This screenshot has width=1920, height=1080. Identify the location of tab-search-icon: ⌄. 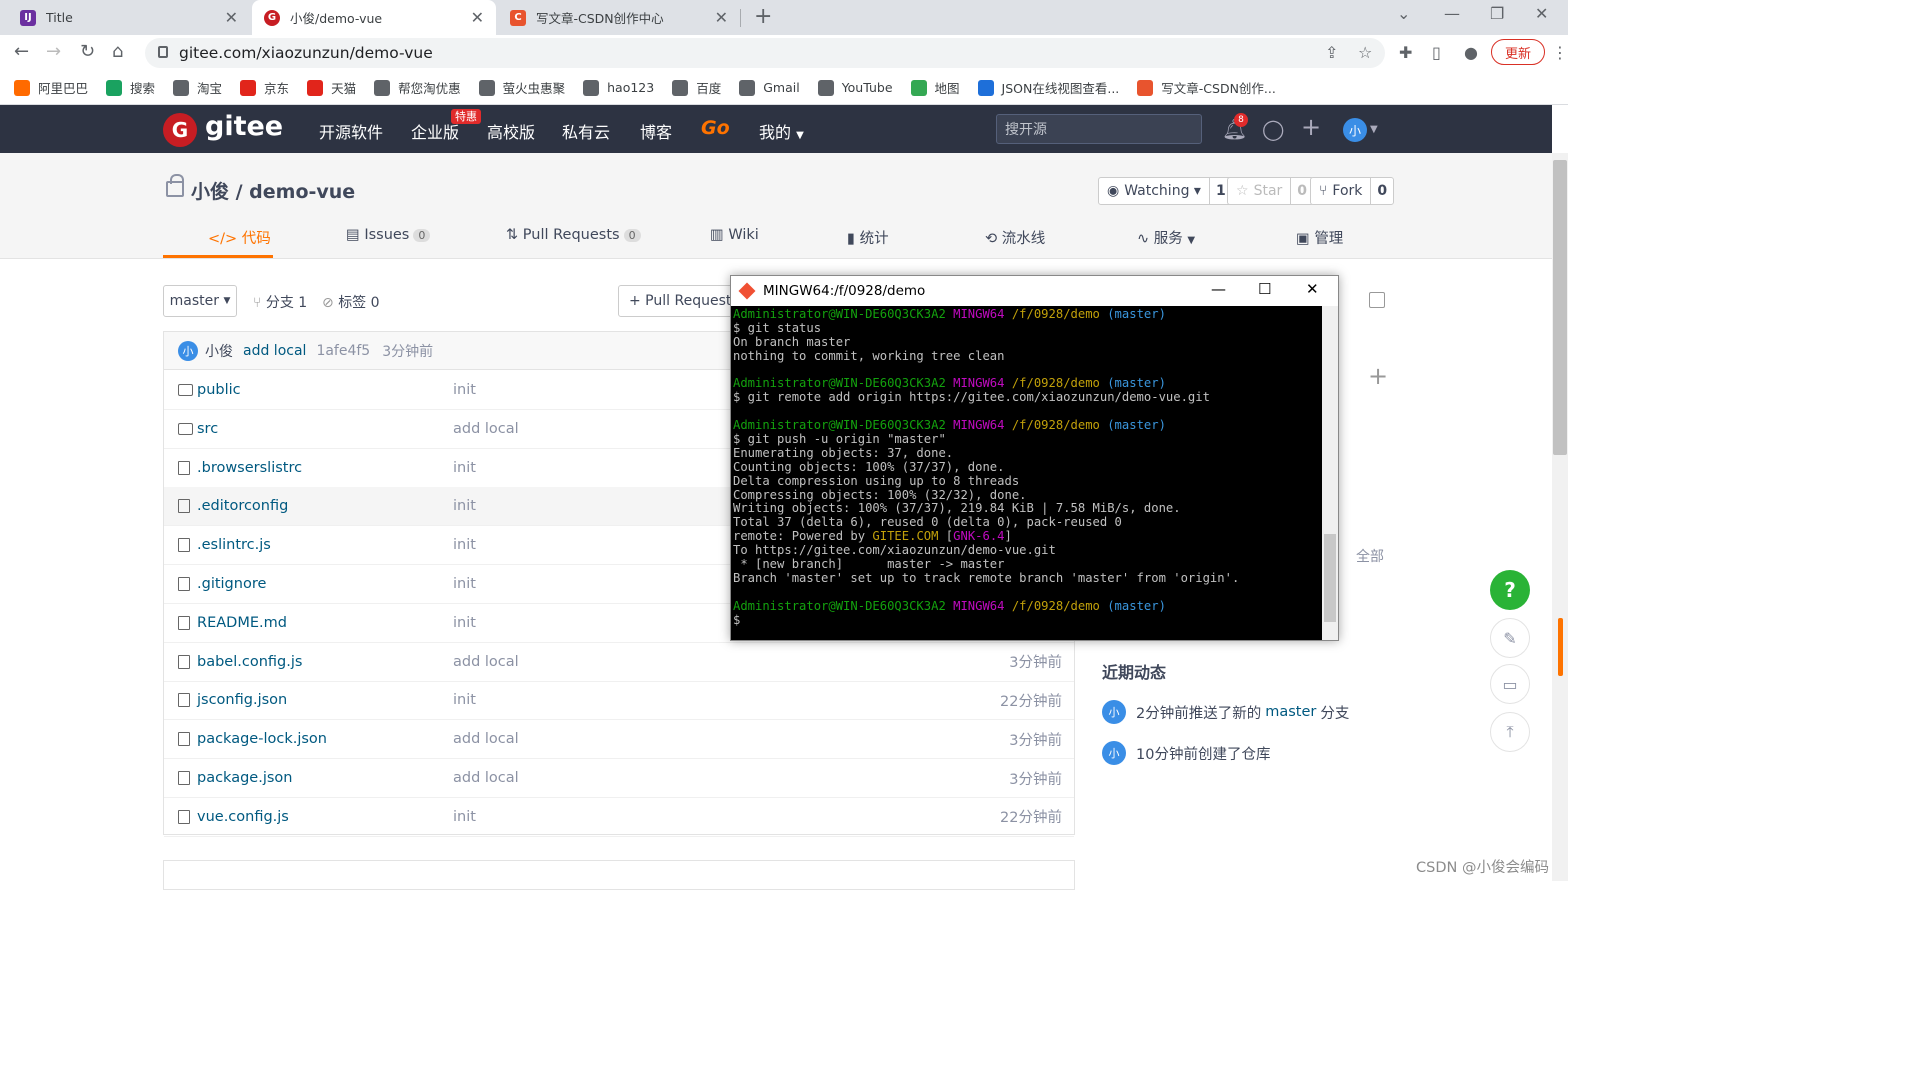
(1403, 13).